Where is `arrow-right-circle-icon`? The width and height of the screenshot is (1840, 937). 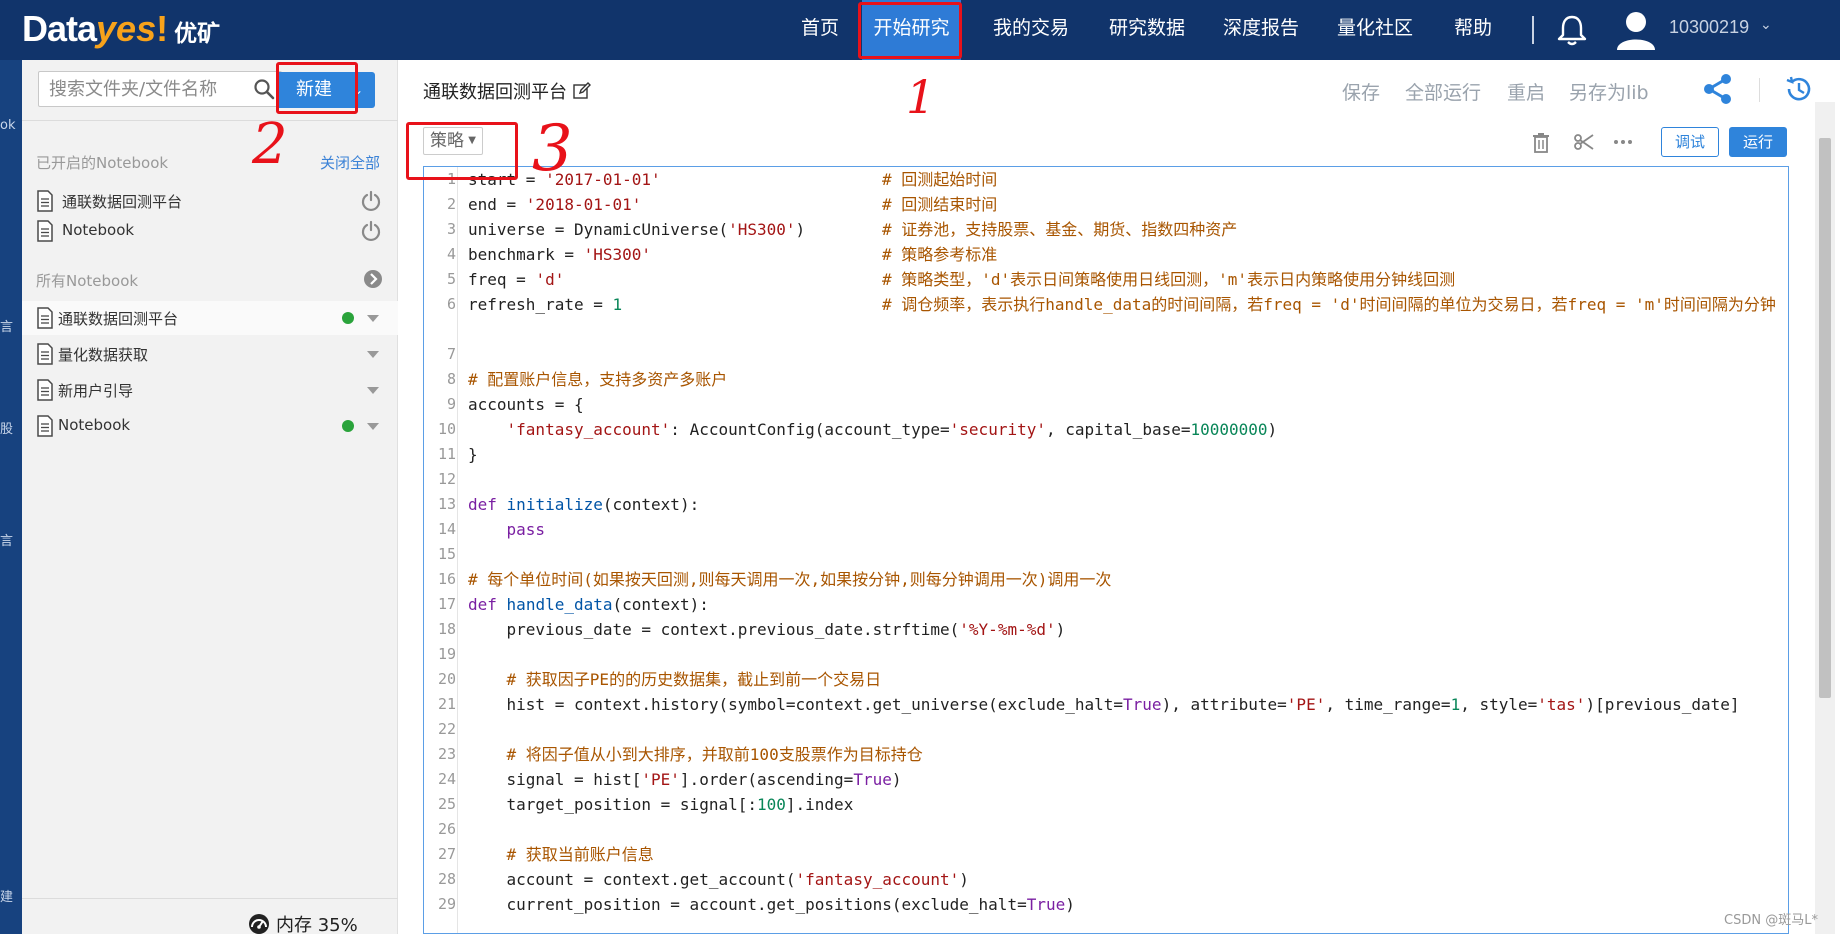
arrow-right-circle-icon is located at coordinates (373, 279).